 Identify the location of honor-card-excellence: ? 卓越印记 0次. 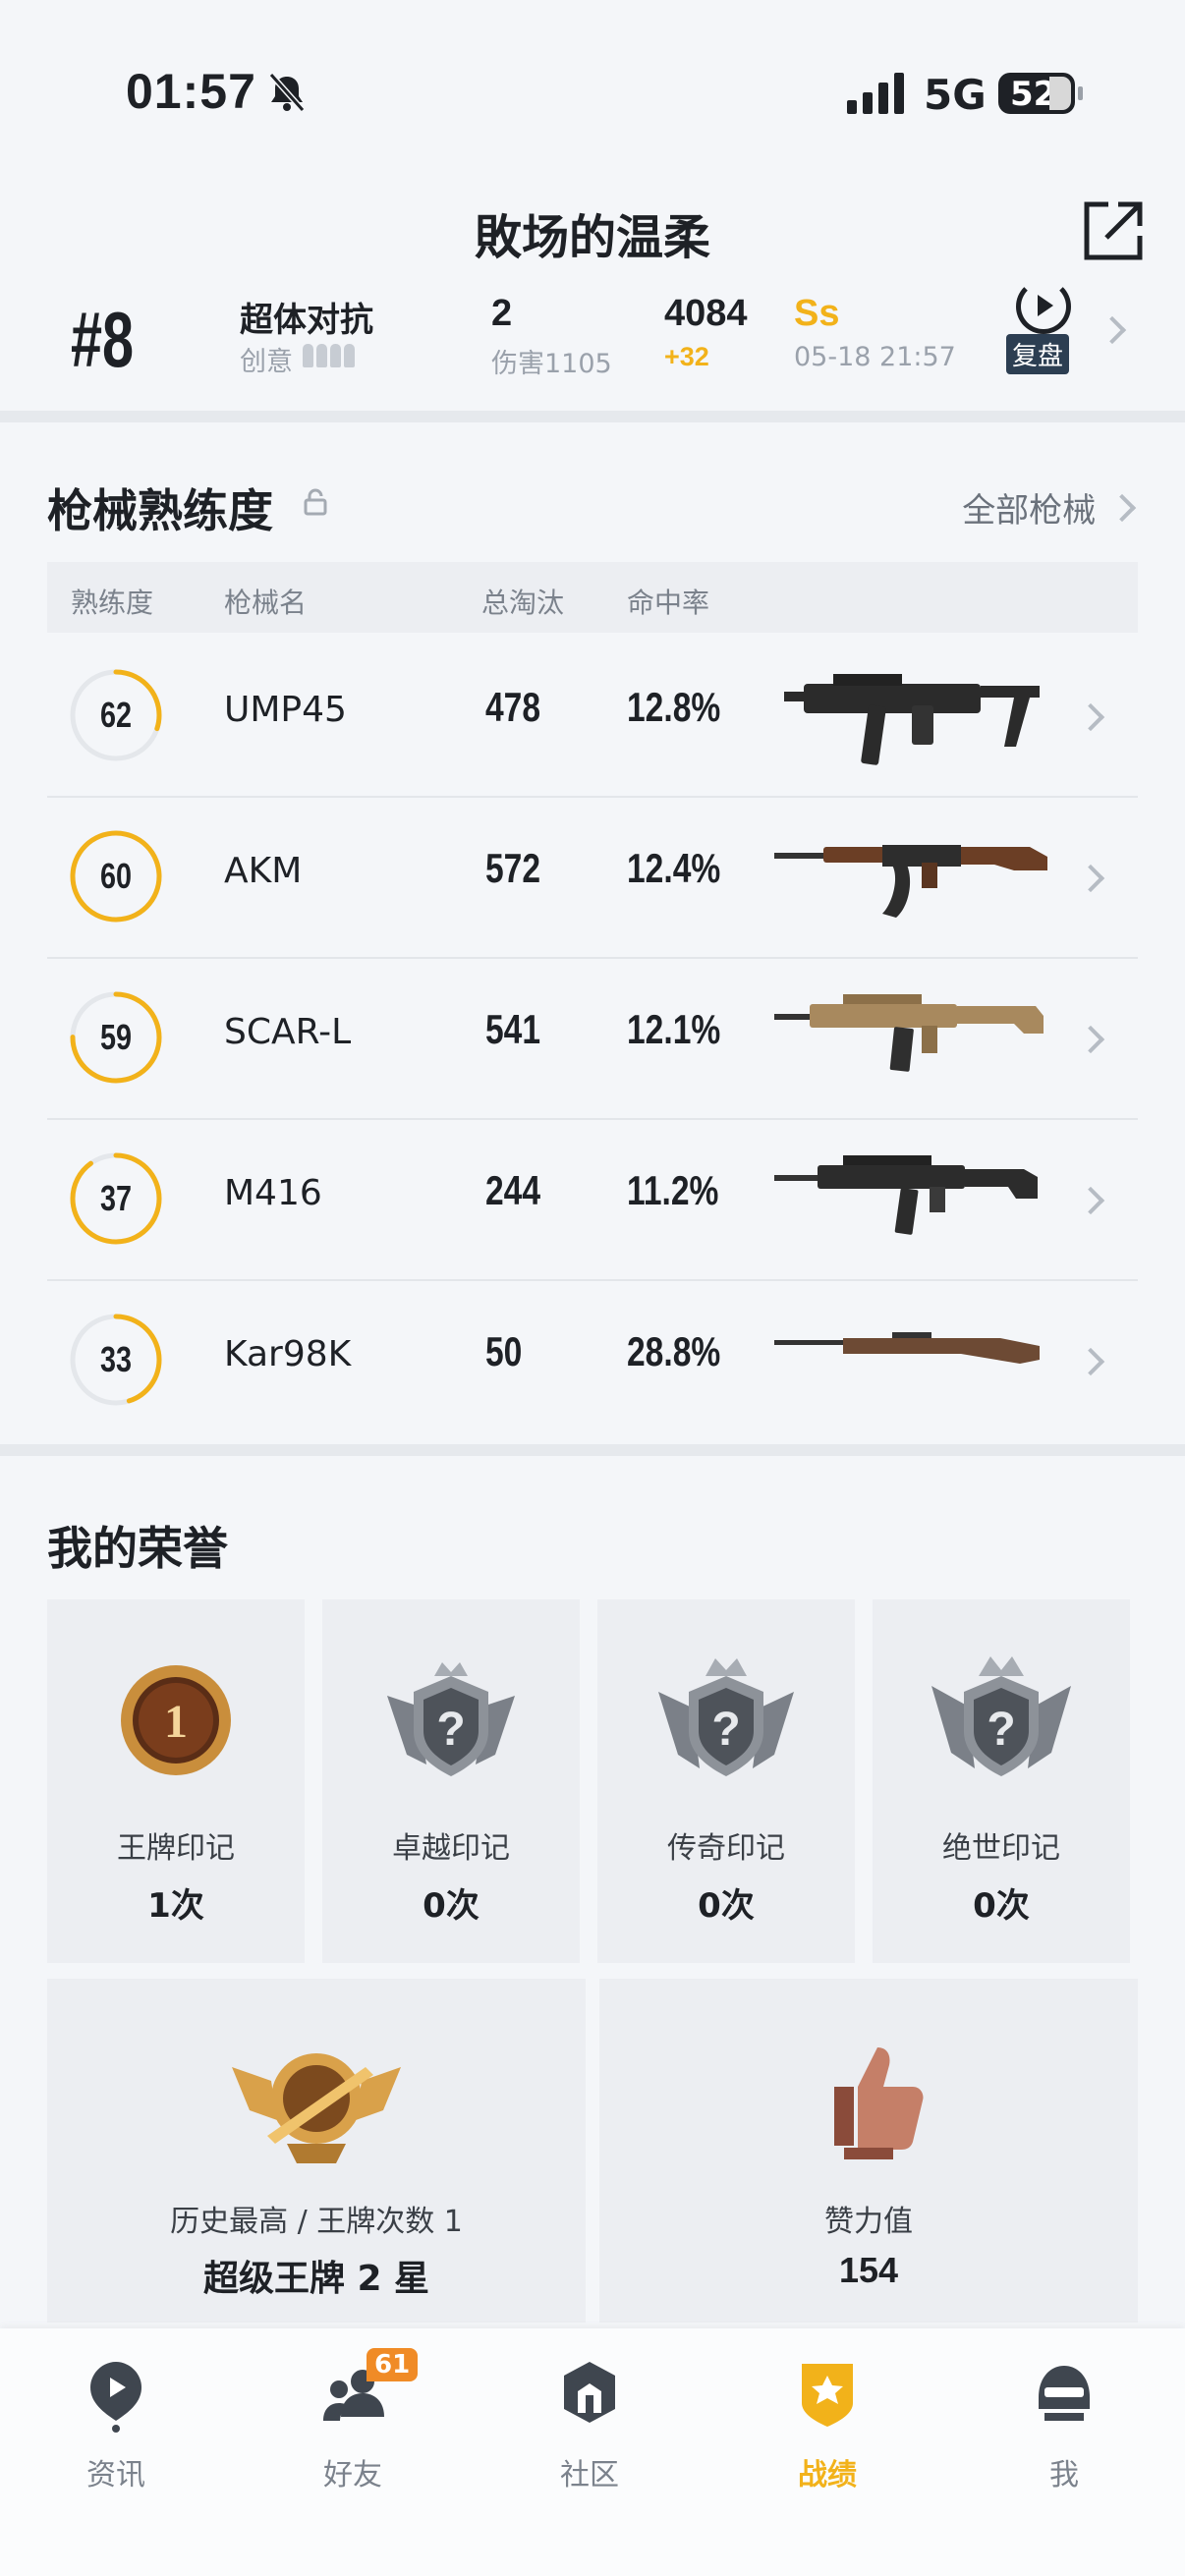
(451, 1781).